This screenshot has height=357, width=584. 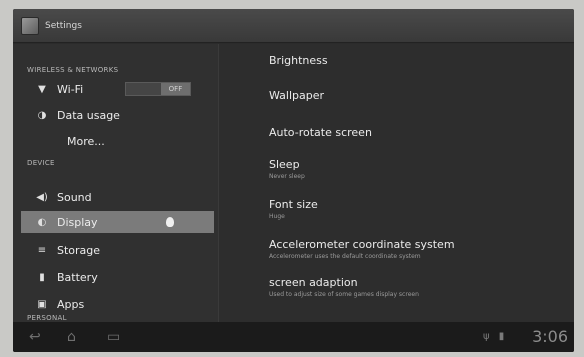 I want to click on home-icon: ⌂, so click(x=71, y=337).